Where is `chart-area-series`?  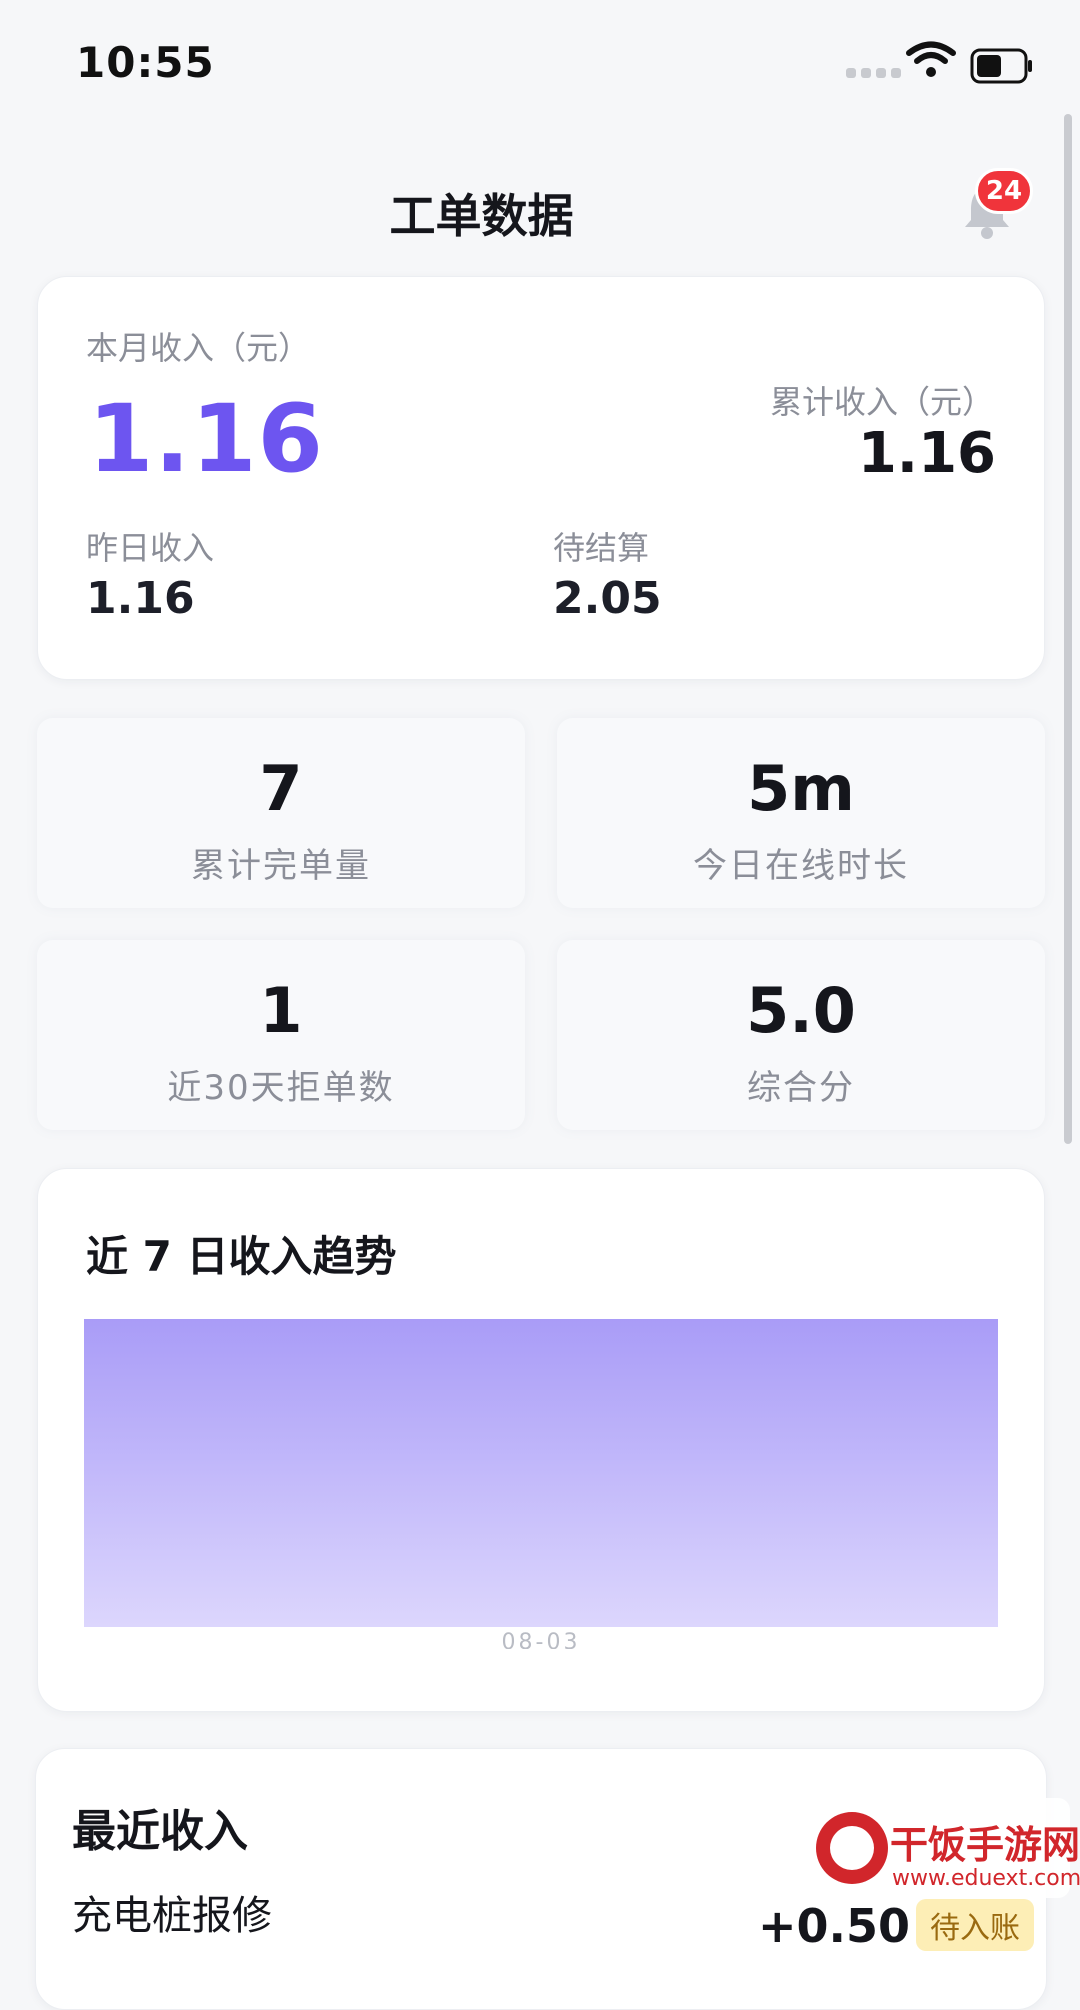
chart-area-series is located at coordinates (541, 1473).